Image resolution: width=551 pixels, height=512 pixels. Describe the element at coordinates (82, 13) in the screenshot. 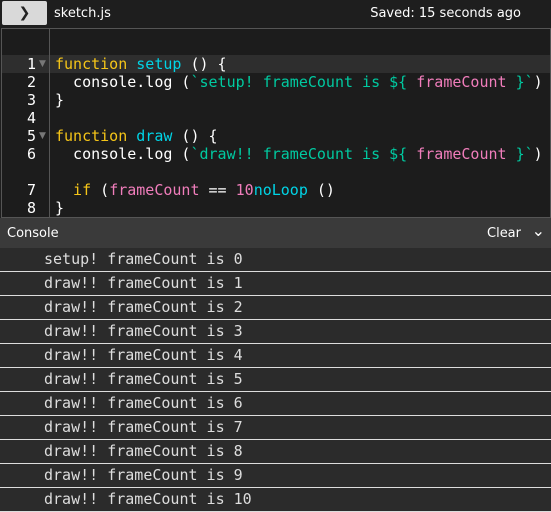

I see `file-name: sketch.js` at that location.